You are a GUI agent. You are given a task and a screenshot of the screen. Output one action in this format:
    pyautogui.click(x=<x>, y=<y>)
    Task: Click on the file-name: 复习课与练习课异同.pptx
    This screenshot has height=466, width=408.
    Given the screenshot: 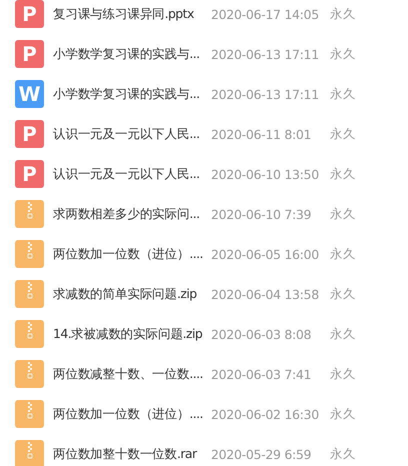 What is the action you would take?
    pyautogui.click(x=132, y=14)
    